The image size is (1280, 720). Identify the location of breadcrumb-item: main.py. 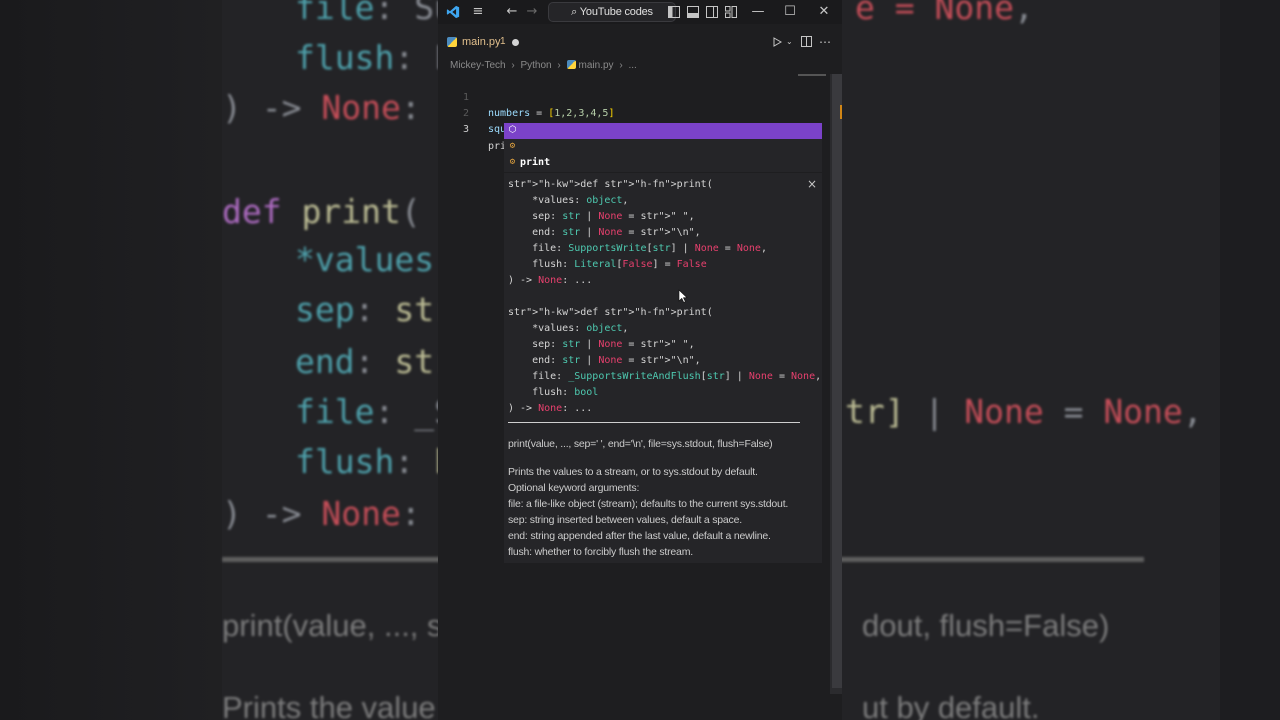
(596, 65).